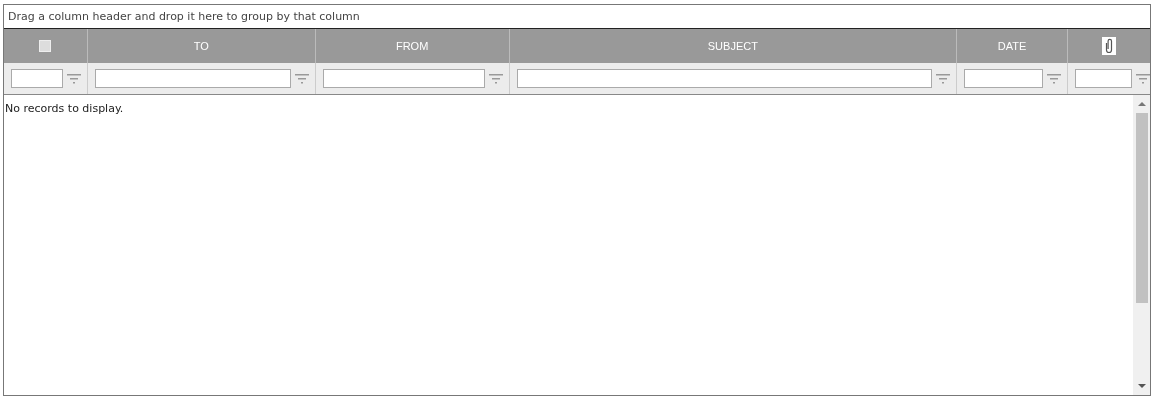 The width and height of the screenshot is (1154, 404). Describe the element at coordinates (732, 46) in the screenshot. I see `column-header: SUBJECT` at that location.